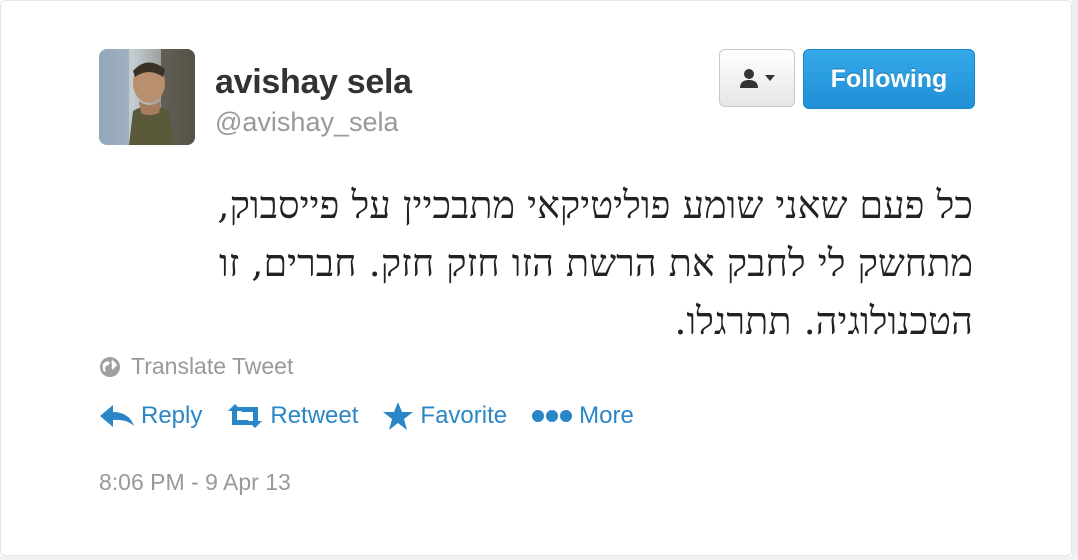  What do you see at coordinates (606, 415) in the screenshot?
I see `more-label: More` at bounding box center [606, 415].